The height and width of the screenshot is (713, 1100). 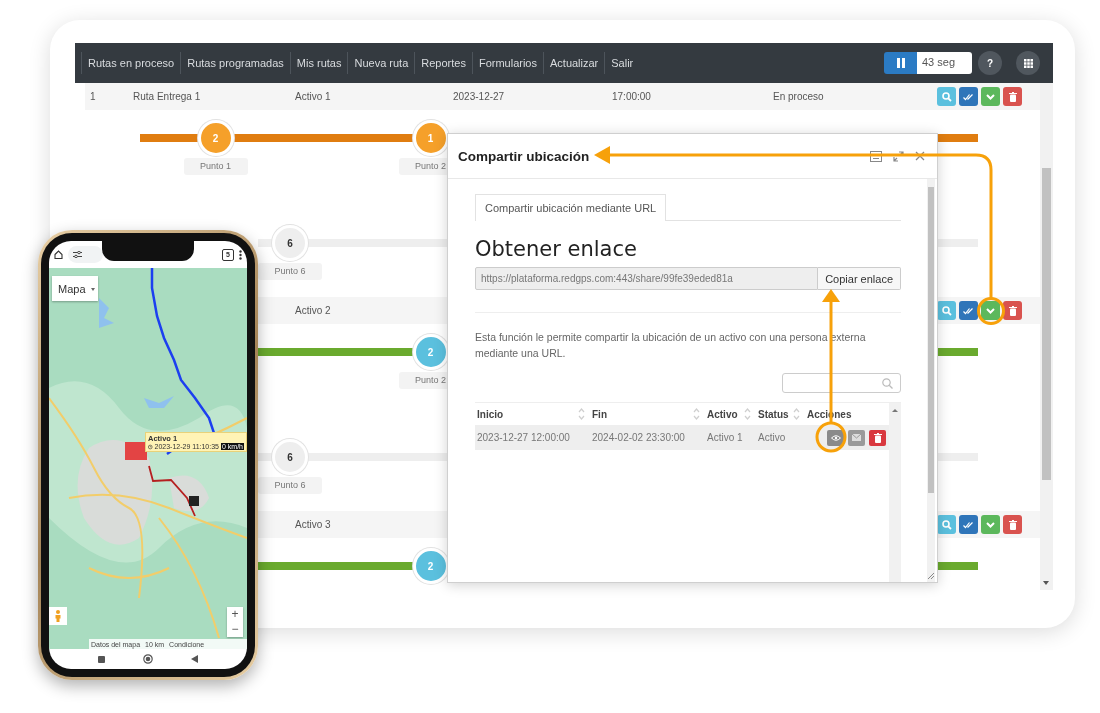 What do you see at coordinates (944, 63) in the screenshot?
I see `refresh-interval-field: 43 seg` at bounding box center [944, 63].